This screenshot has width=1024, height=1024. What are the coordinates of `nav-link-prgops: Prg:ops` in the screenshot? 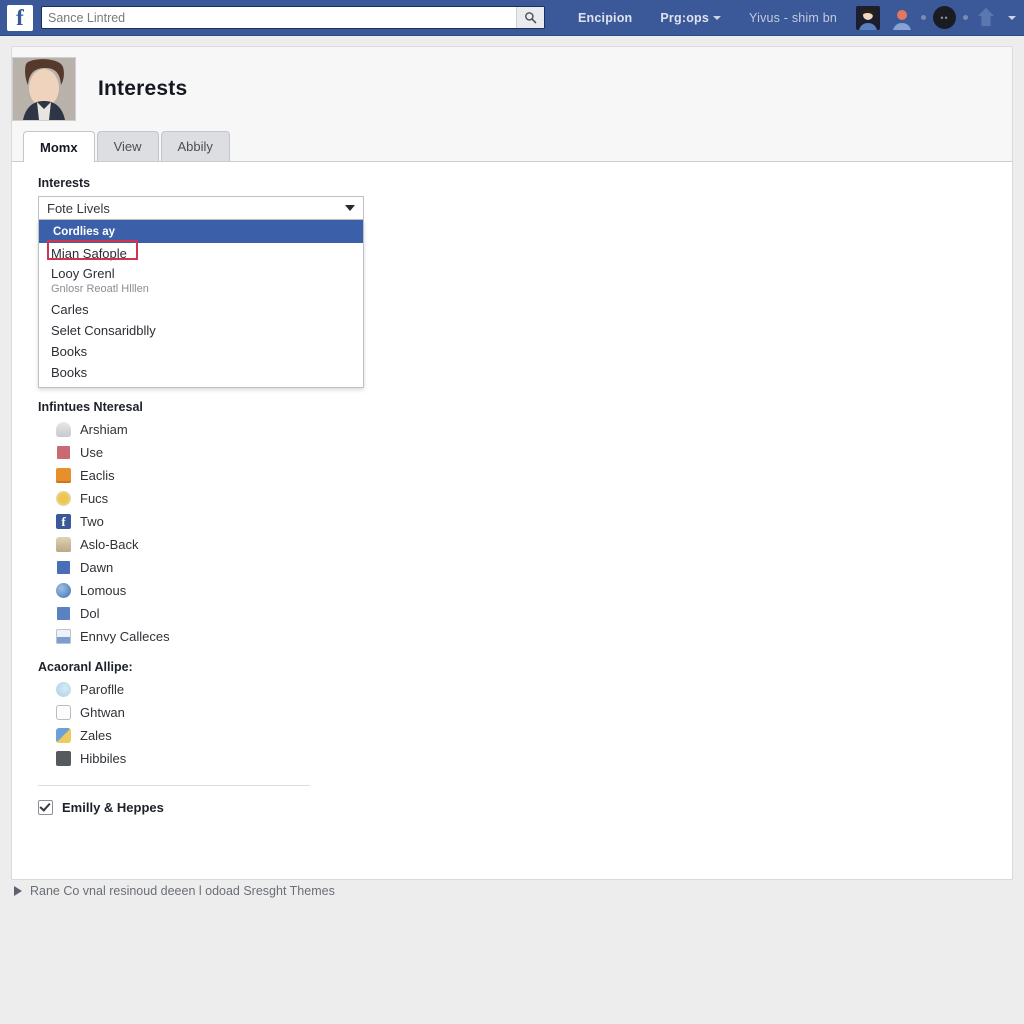 It's located at (690, 18).